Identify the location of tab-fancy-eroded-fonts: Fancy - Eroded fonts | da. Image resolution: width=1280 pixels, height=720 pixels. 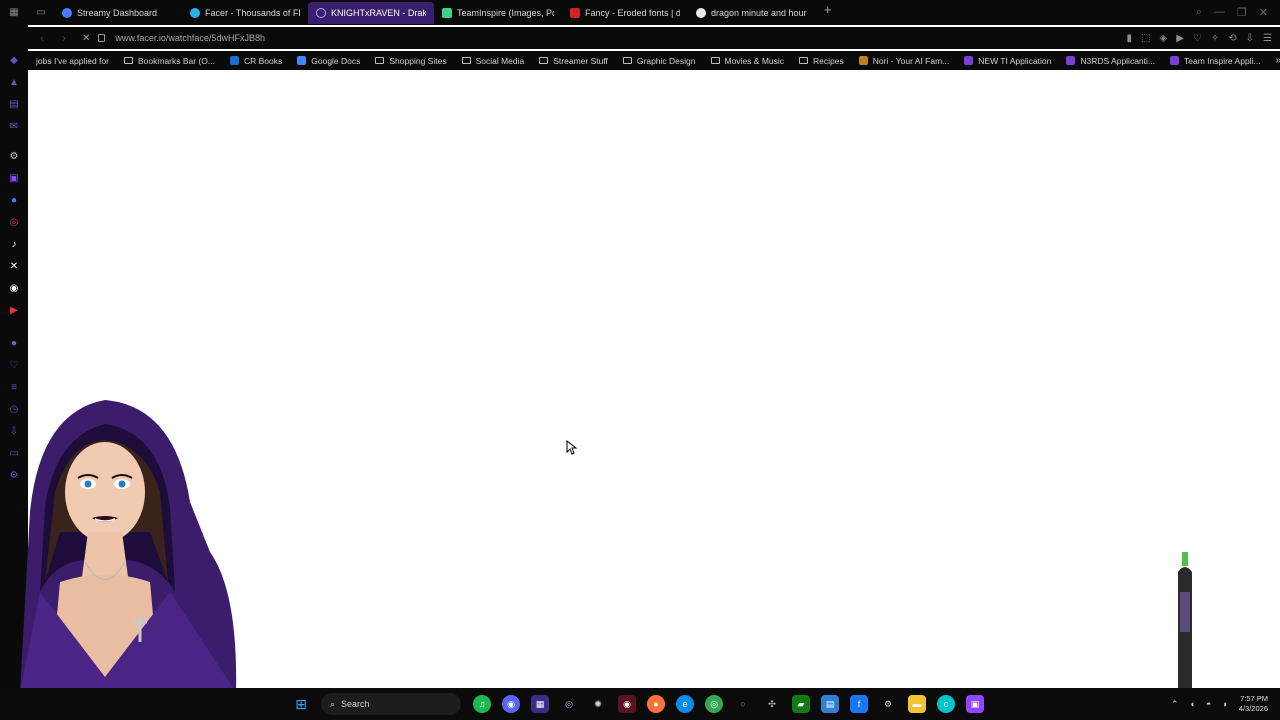
(625, 13).